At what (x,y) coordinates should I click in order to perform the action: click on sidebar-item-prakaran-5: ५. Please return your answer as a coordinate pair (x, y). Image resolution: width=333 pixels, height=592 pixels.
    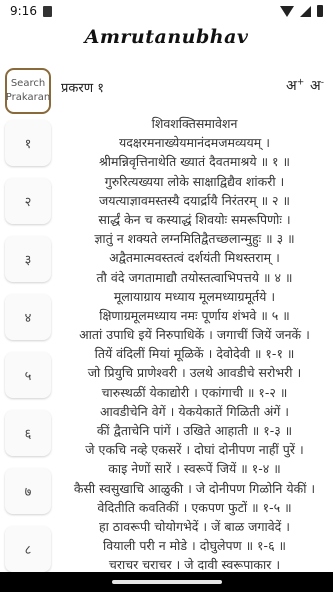
    Looking at the image, I should click on (28, 375).